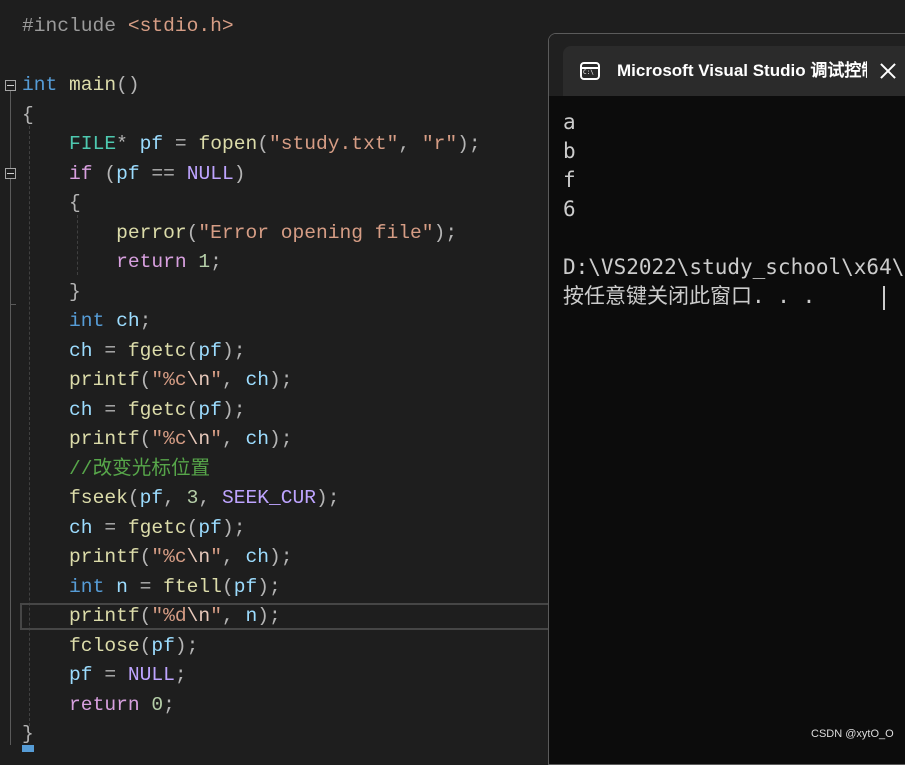 The image size is (905, 765). I want to click on code-line: int main(), so click(81, 85).